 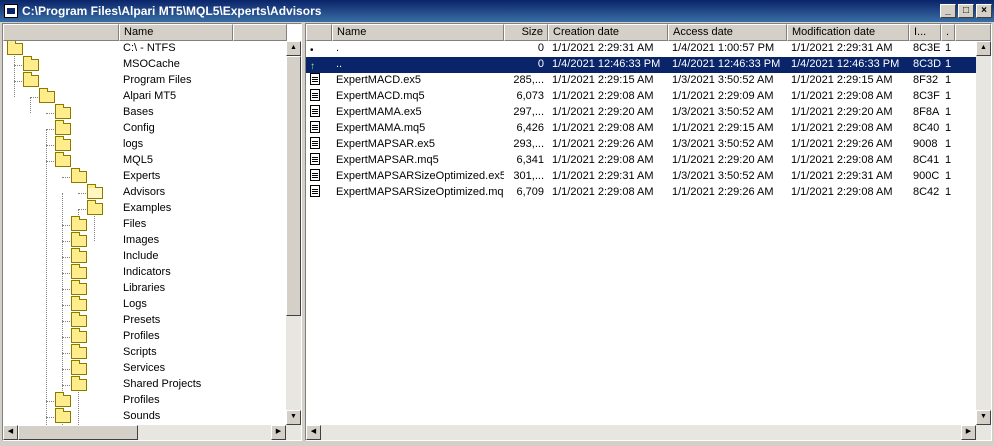 I want to click on scroll-down-icon: ▼, so click(x=293, y=417).